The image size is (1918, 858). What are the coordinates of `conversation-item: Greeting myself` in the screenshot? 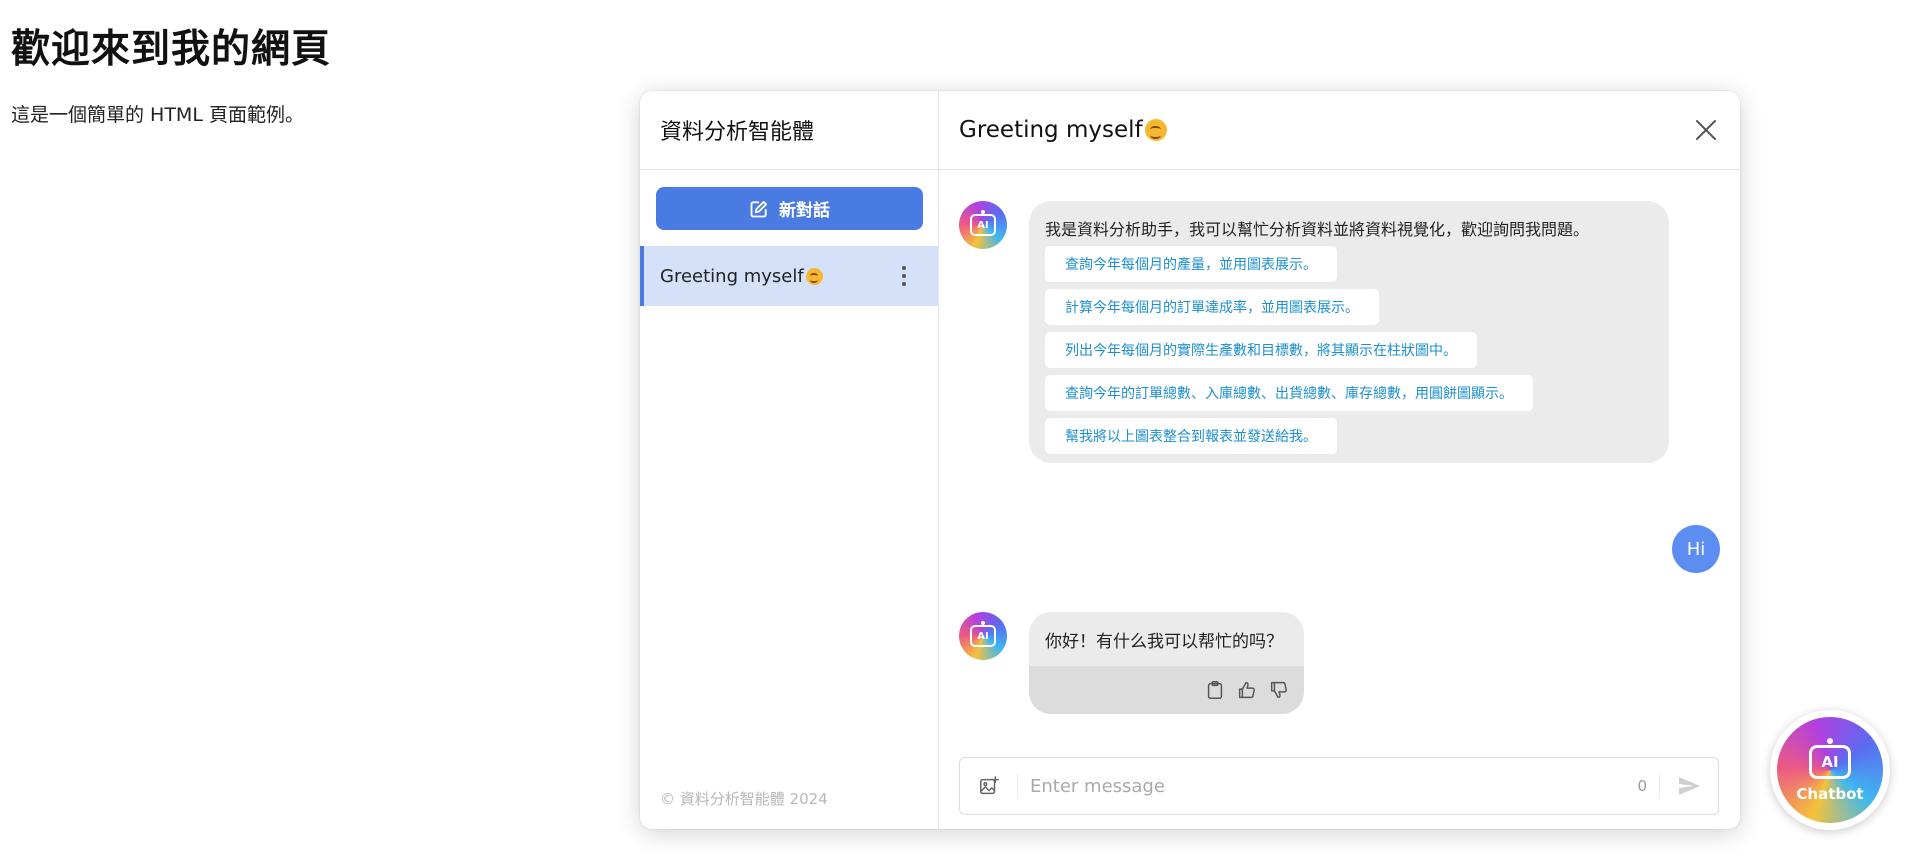 It's located at (789, 276).